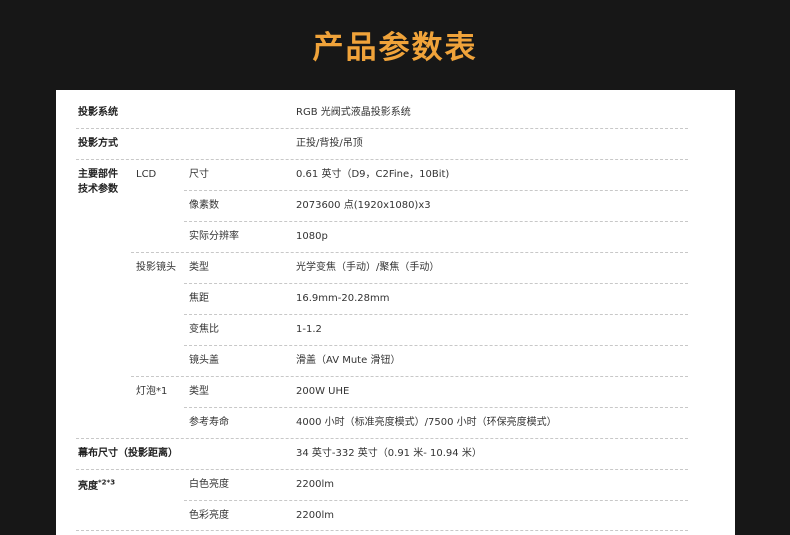  I want to click on brightness-color-label: 色彩亮度, so click(209, 515).